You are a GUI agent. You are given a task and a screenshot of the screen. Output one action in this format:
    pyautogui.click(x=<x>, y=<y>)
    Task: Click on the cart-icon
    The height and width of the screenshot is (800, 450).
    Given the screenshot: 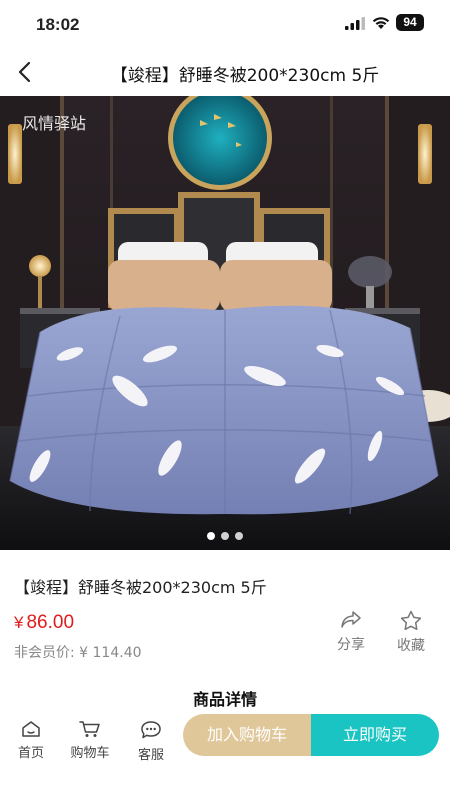 What is the action you would take?
    pyautogui.click(x=89, y=729)
    